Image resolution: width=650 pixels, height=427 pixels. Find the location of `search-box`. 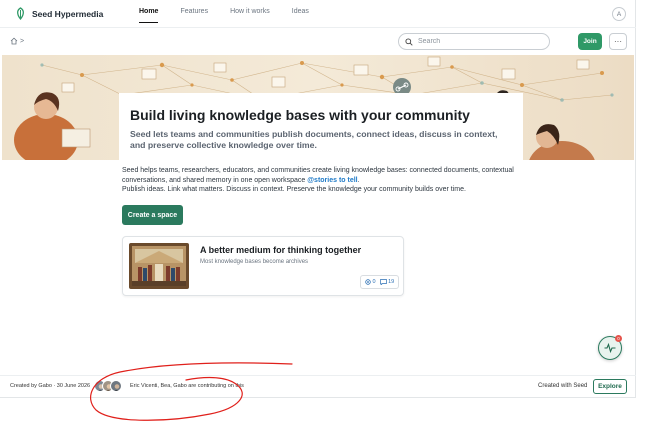

search-box is located at coordinates (474, 41).